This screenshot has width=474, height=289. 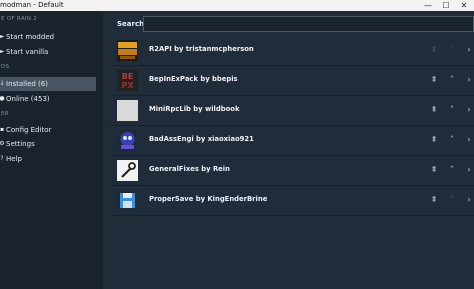 I want to click on r2api-logo-icon, so click(x=127, y=50).